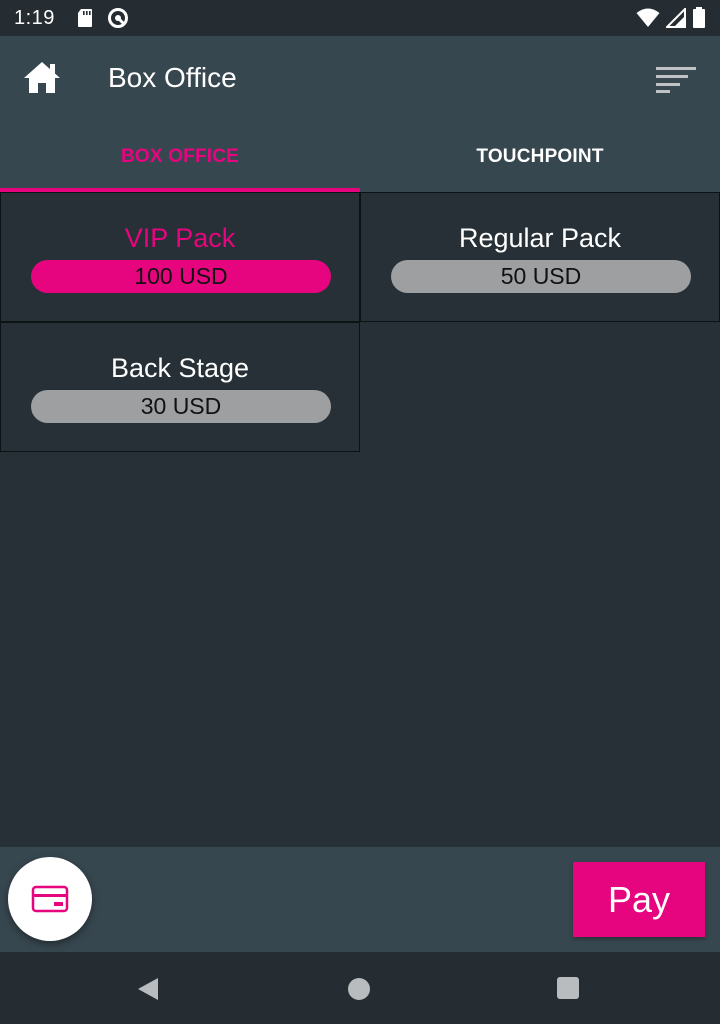  I want to click on back-icon, so click(148, 989).